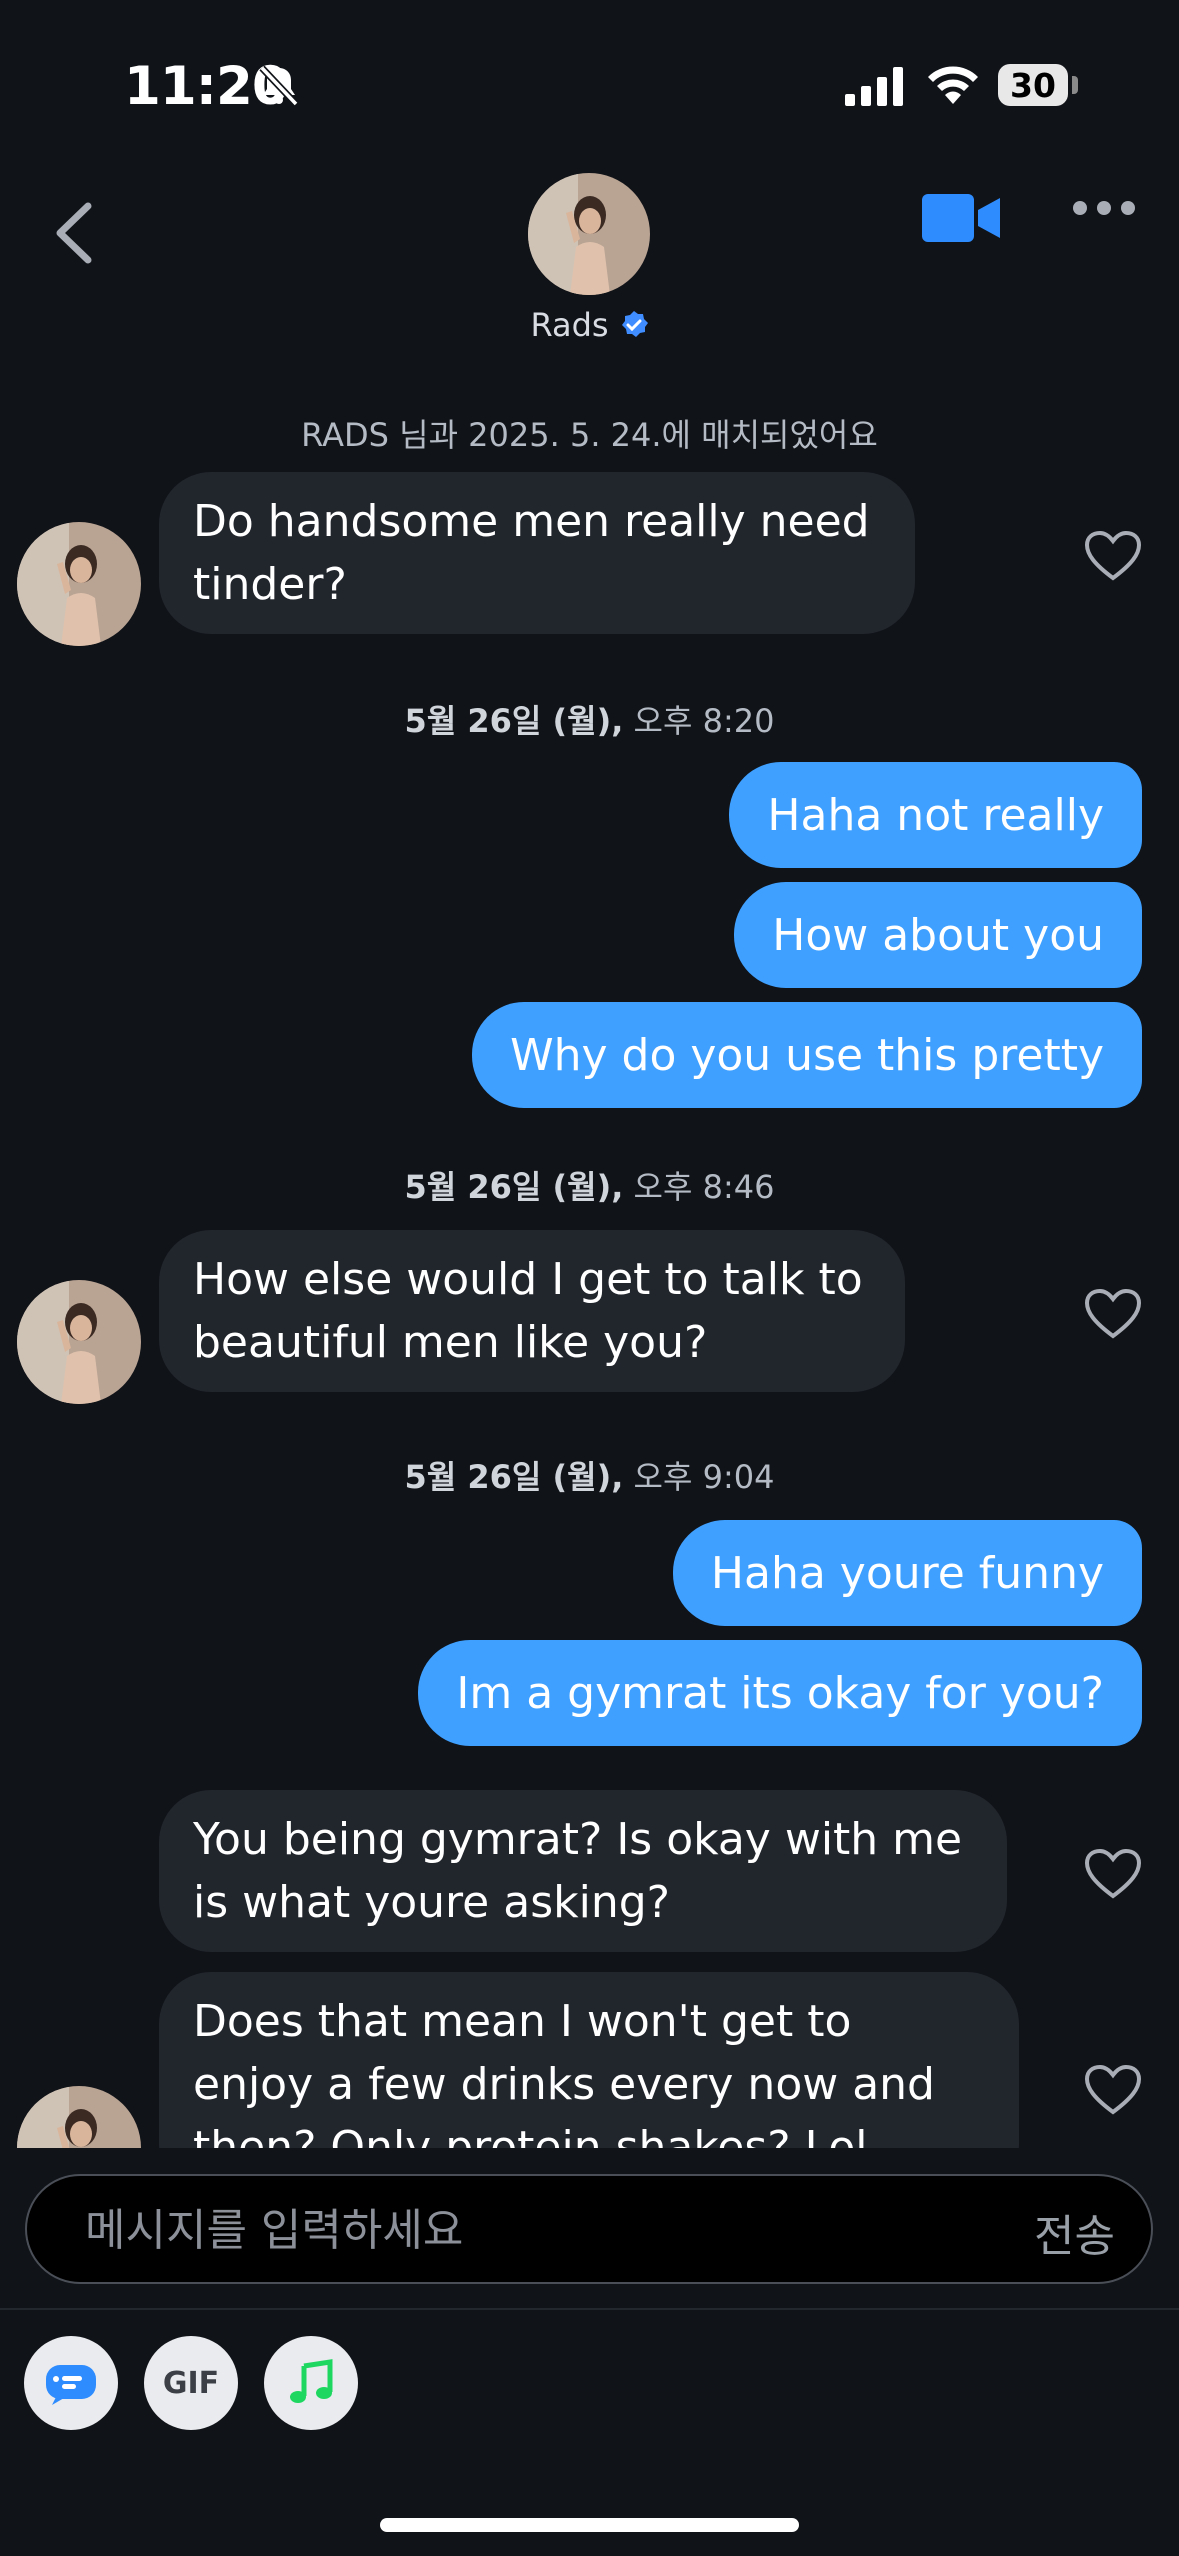 The width and height of the screenshot is (1179, 2556). What do you see at coordinates (935, 815) in the screenshot?
I see `outgoing-message: Haha not really` at bounding box center [935, 815].